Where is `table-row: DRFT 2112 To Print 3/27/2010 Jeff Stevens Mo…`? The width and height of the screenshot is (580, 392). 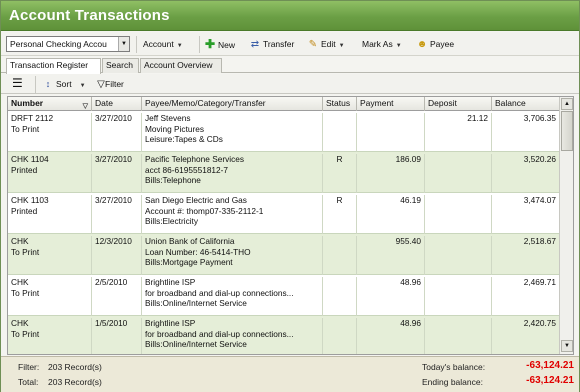 table-row: DRFT 2112 To Print 3/27/2010 Jeff Stevens Mo… is located at coordinates (284, 131).